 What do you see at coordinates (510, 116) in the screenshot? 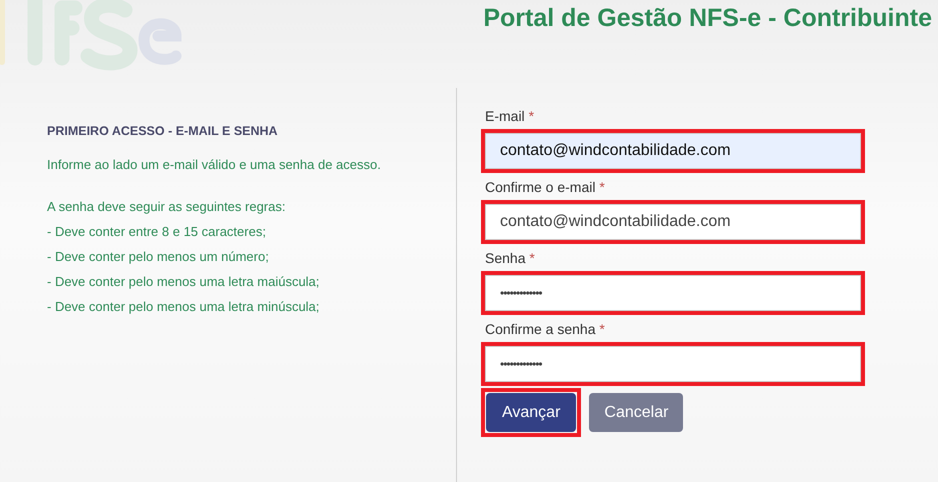
I see `field-label: E-mail *` at bounding box center [510, 116].